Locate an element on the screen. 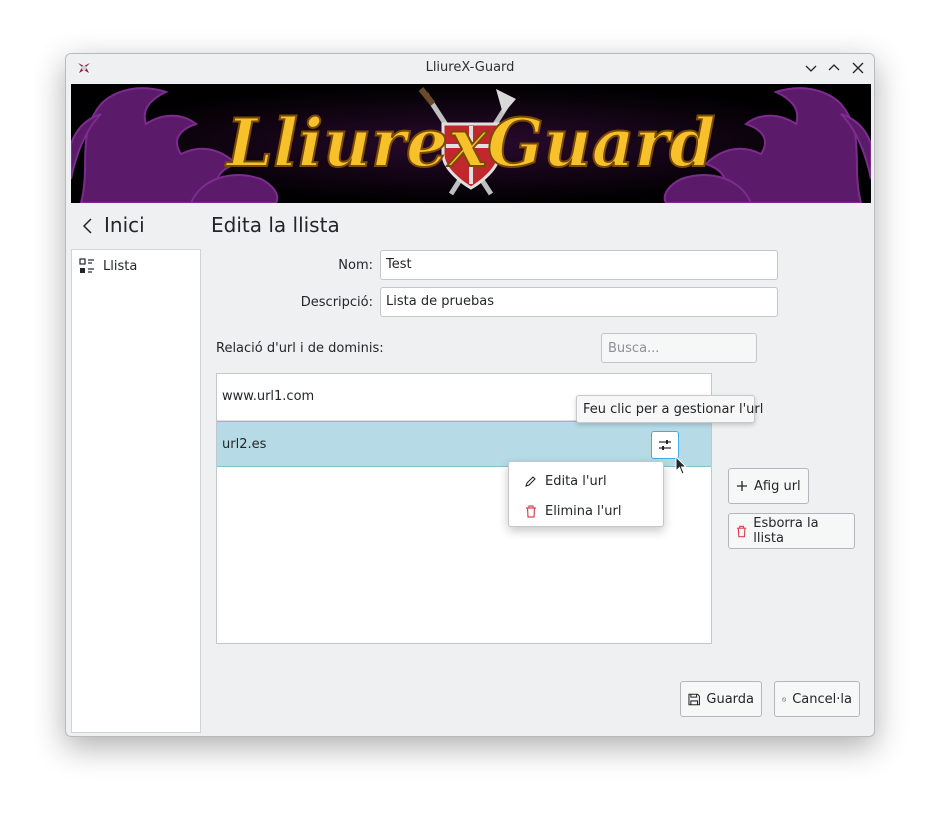 The image size is (940, 815). add-url-button: Afig url is located at coordinates (768, 486).